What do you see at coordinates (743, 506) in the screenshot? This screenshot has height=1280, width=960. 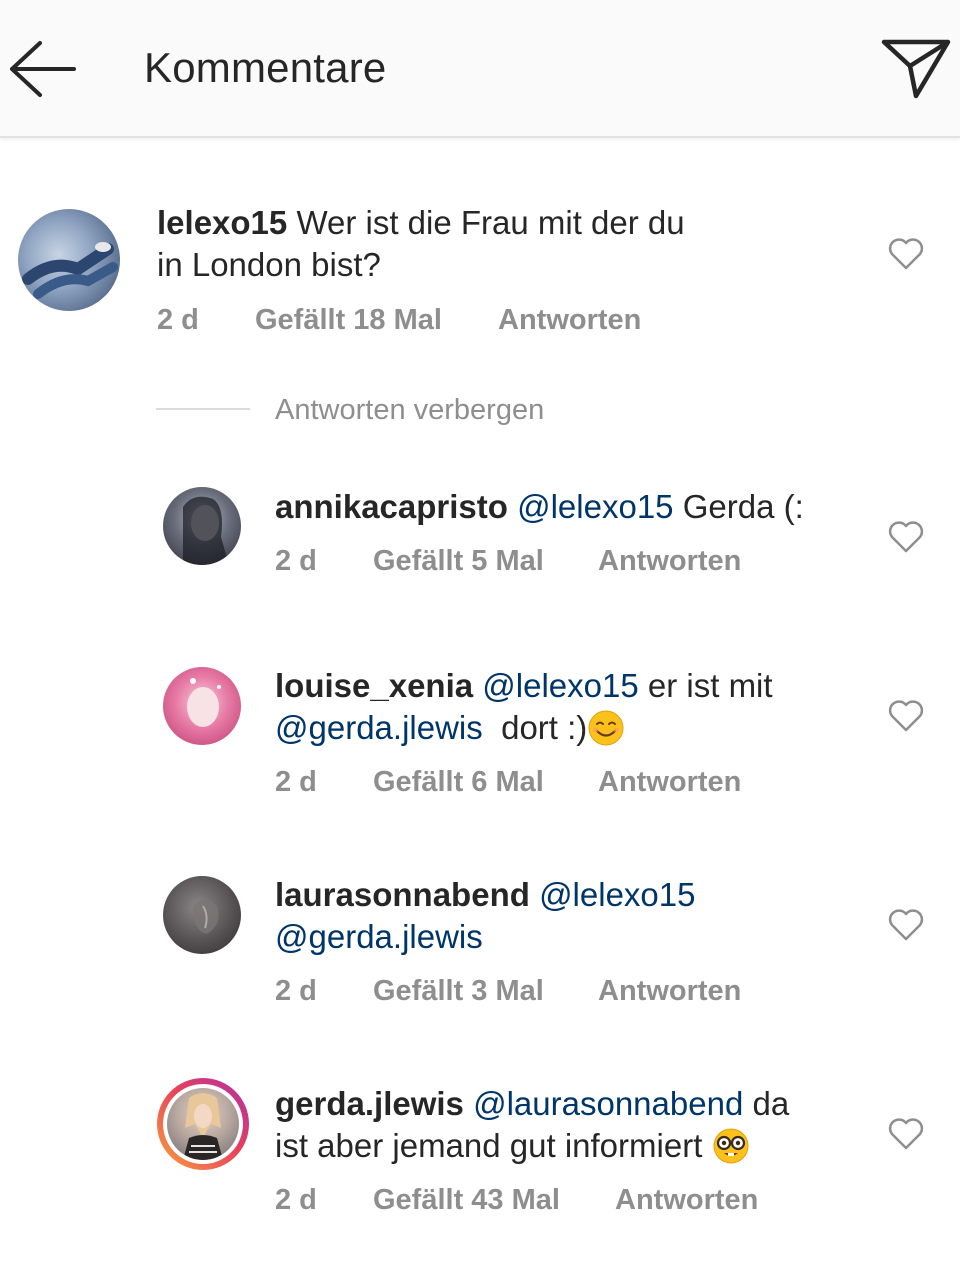 I see `reply-body: Gerda (:` at bounding box center [743, 506].